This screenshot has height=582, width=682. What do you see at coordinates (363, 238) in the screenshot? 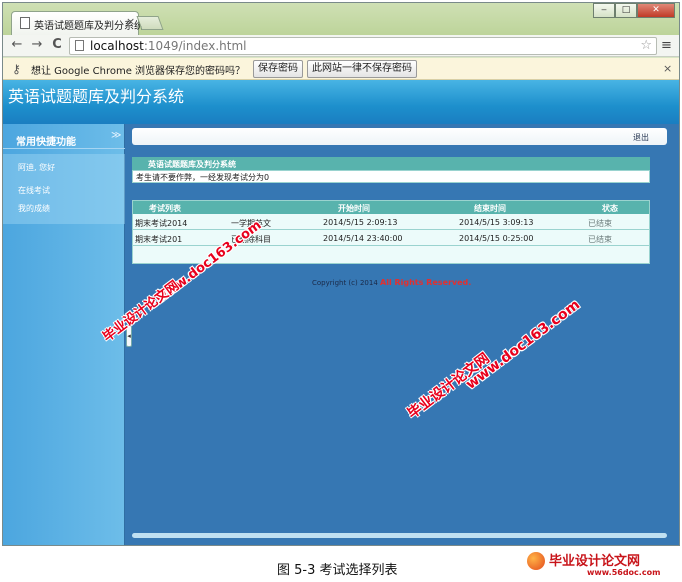
I see `exam-start: 2014/5/14 23:40:00` at bounding box center [363, 238].